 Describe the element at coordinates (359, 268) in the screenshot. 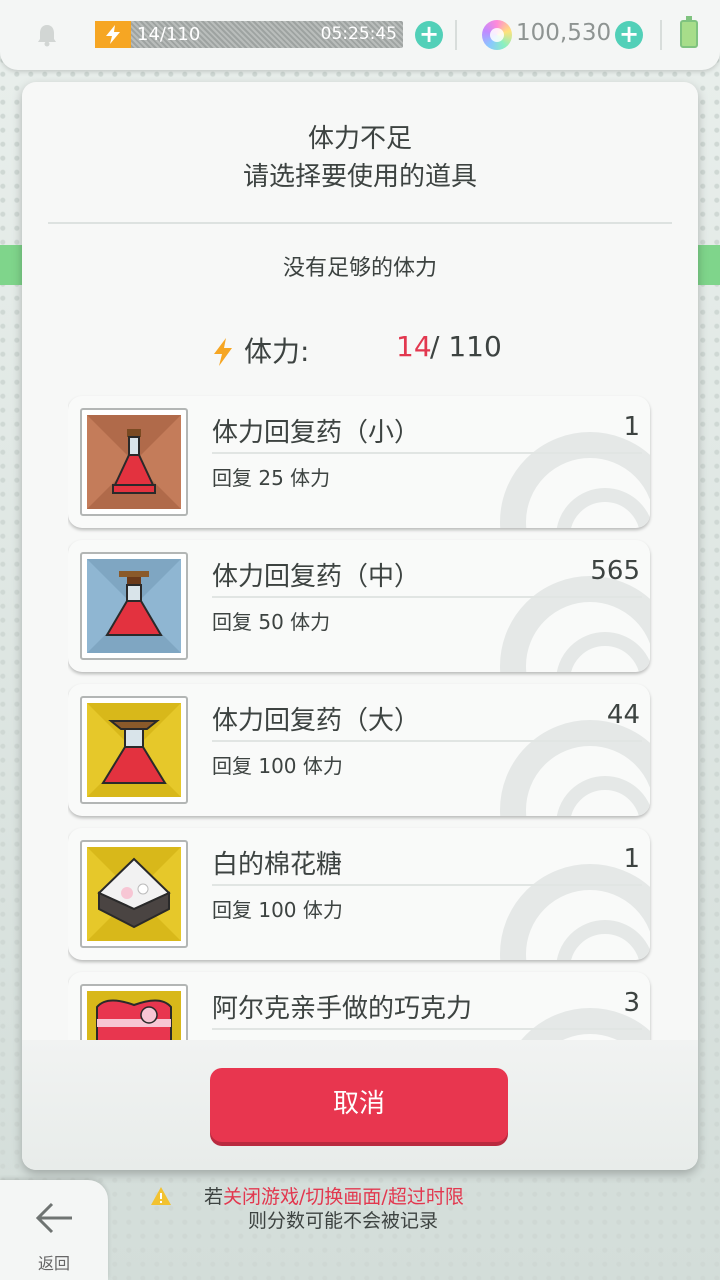

I see `dialog-notice: 没有足够的体力` at that location.